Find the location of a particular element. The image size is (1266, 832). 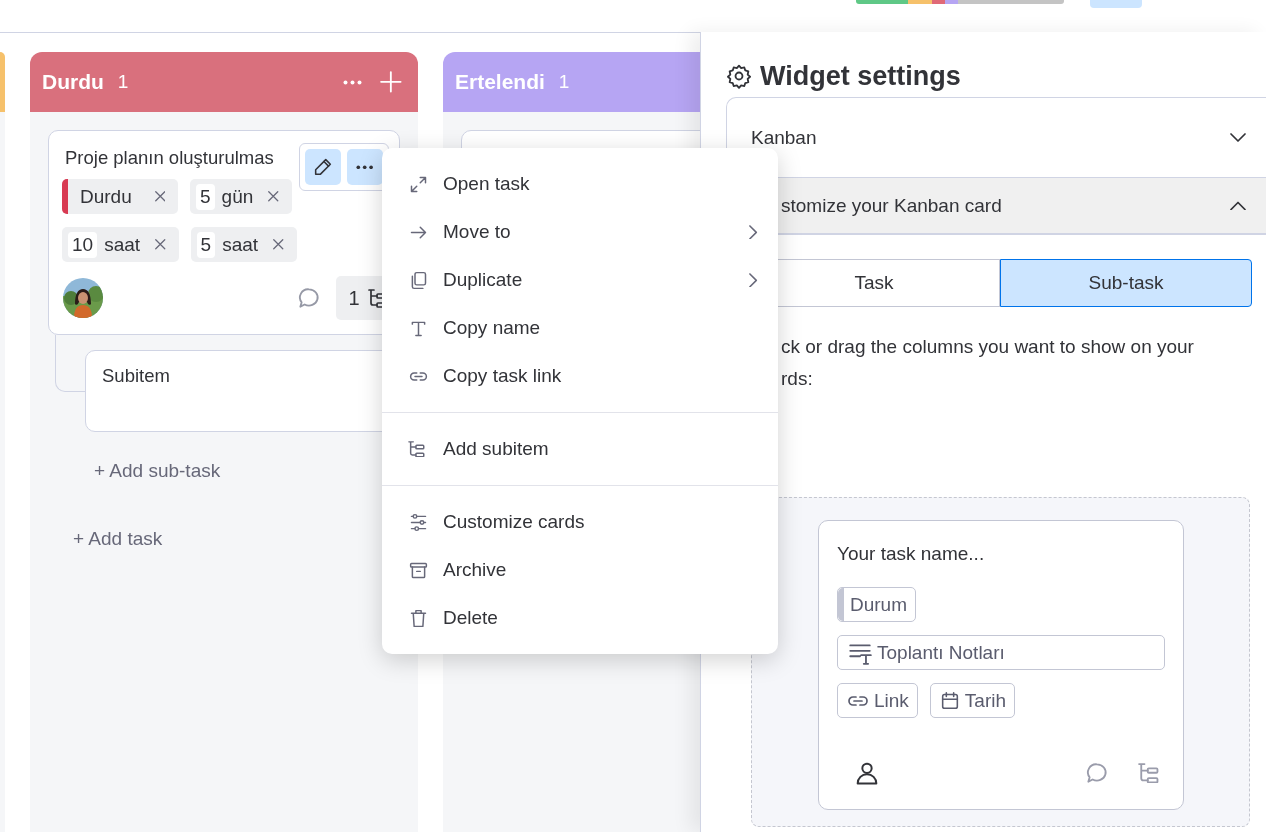

more-button is located at coordinates (365, 167).